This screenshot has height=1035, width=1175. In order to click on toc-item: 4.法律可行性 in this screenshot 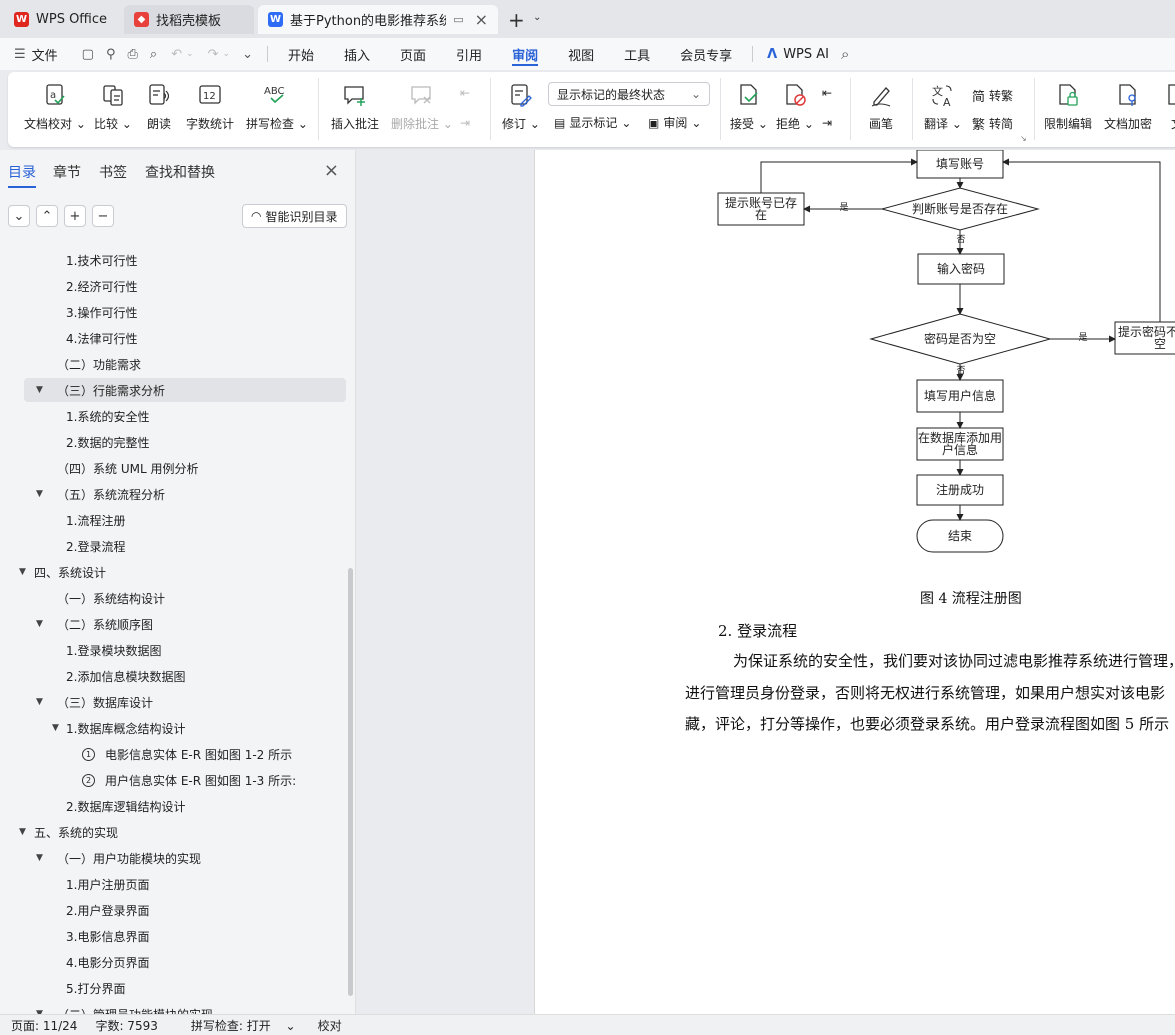, I will do `click(173, 338)`.